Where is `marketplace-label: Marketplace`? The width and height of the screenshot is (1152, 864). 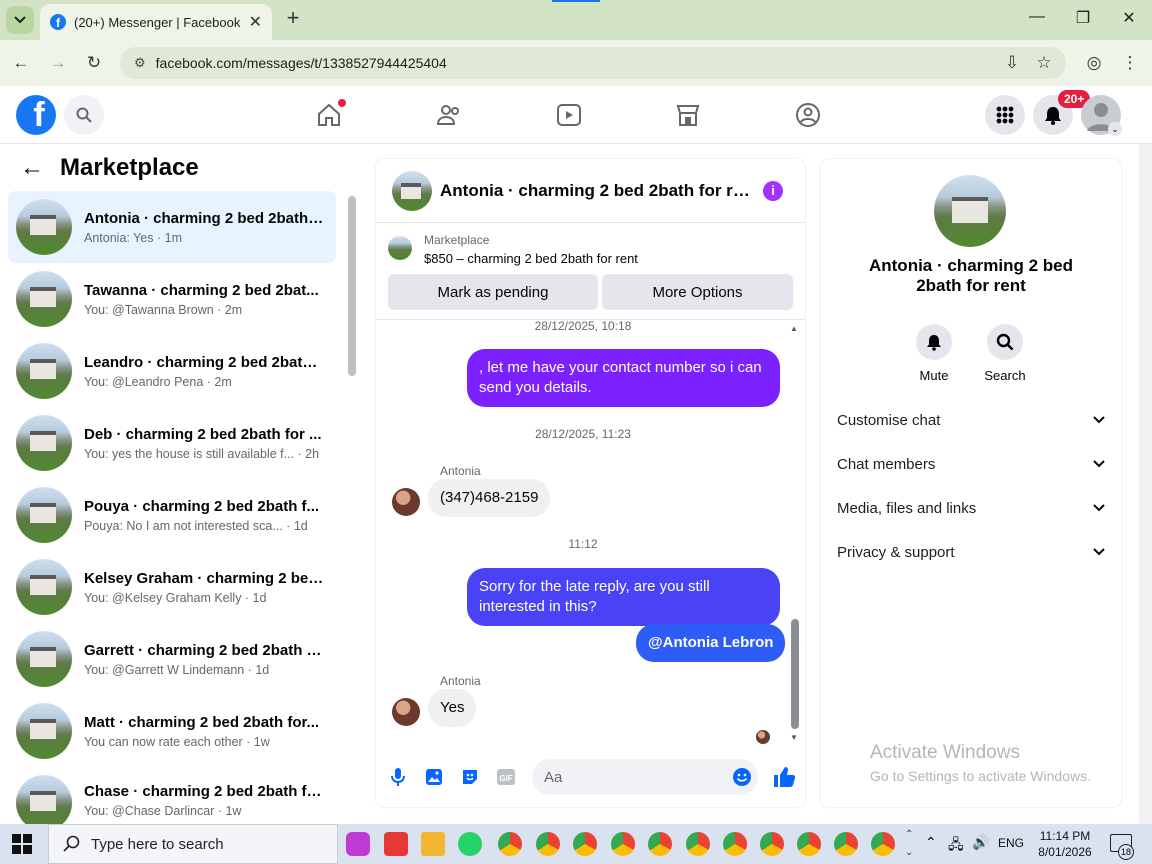 marketplace-label: Marketplace is located at coordinates (457, 240).